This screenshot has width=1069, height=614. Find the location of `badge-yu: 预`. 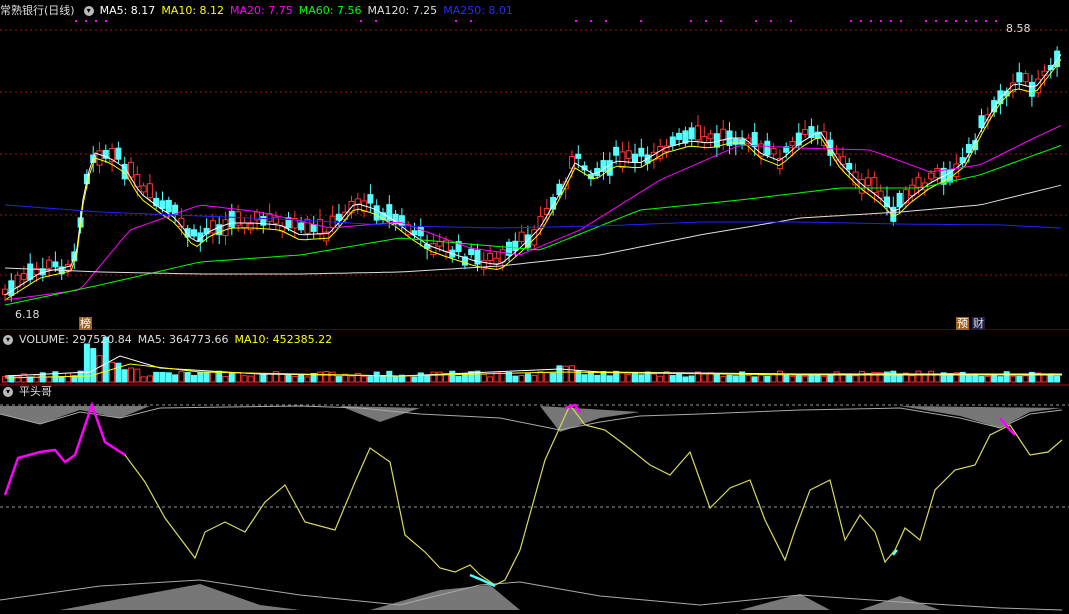

badge-yu: 预 is located at coordinates (962, 323).